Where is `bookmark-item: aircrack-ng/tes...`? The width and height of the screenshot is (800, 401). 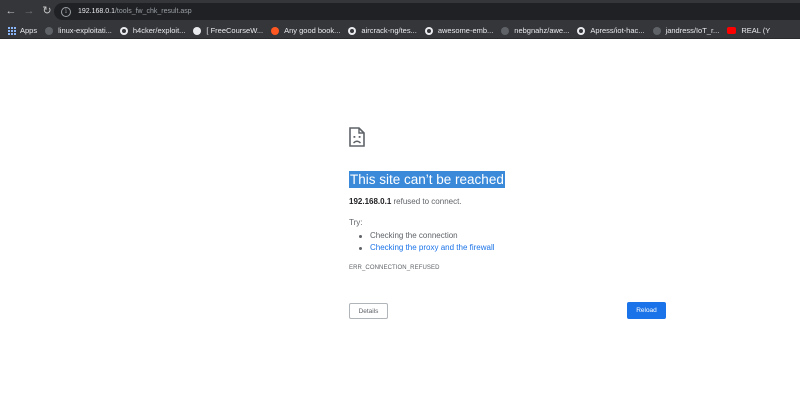 bookmark-item: aircrack-ng/tes... is located at coordinates (382, 30).